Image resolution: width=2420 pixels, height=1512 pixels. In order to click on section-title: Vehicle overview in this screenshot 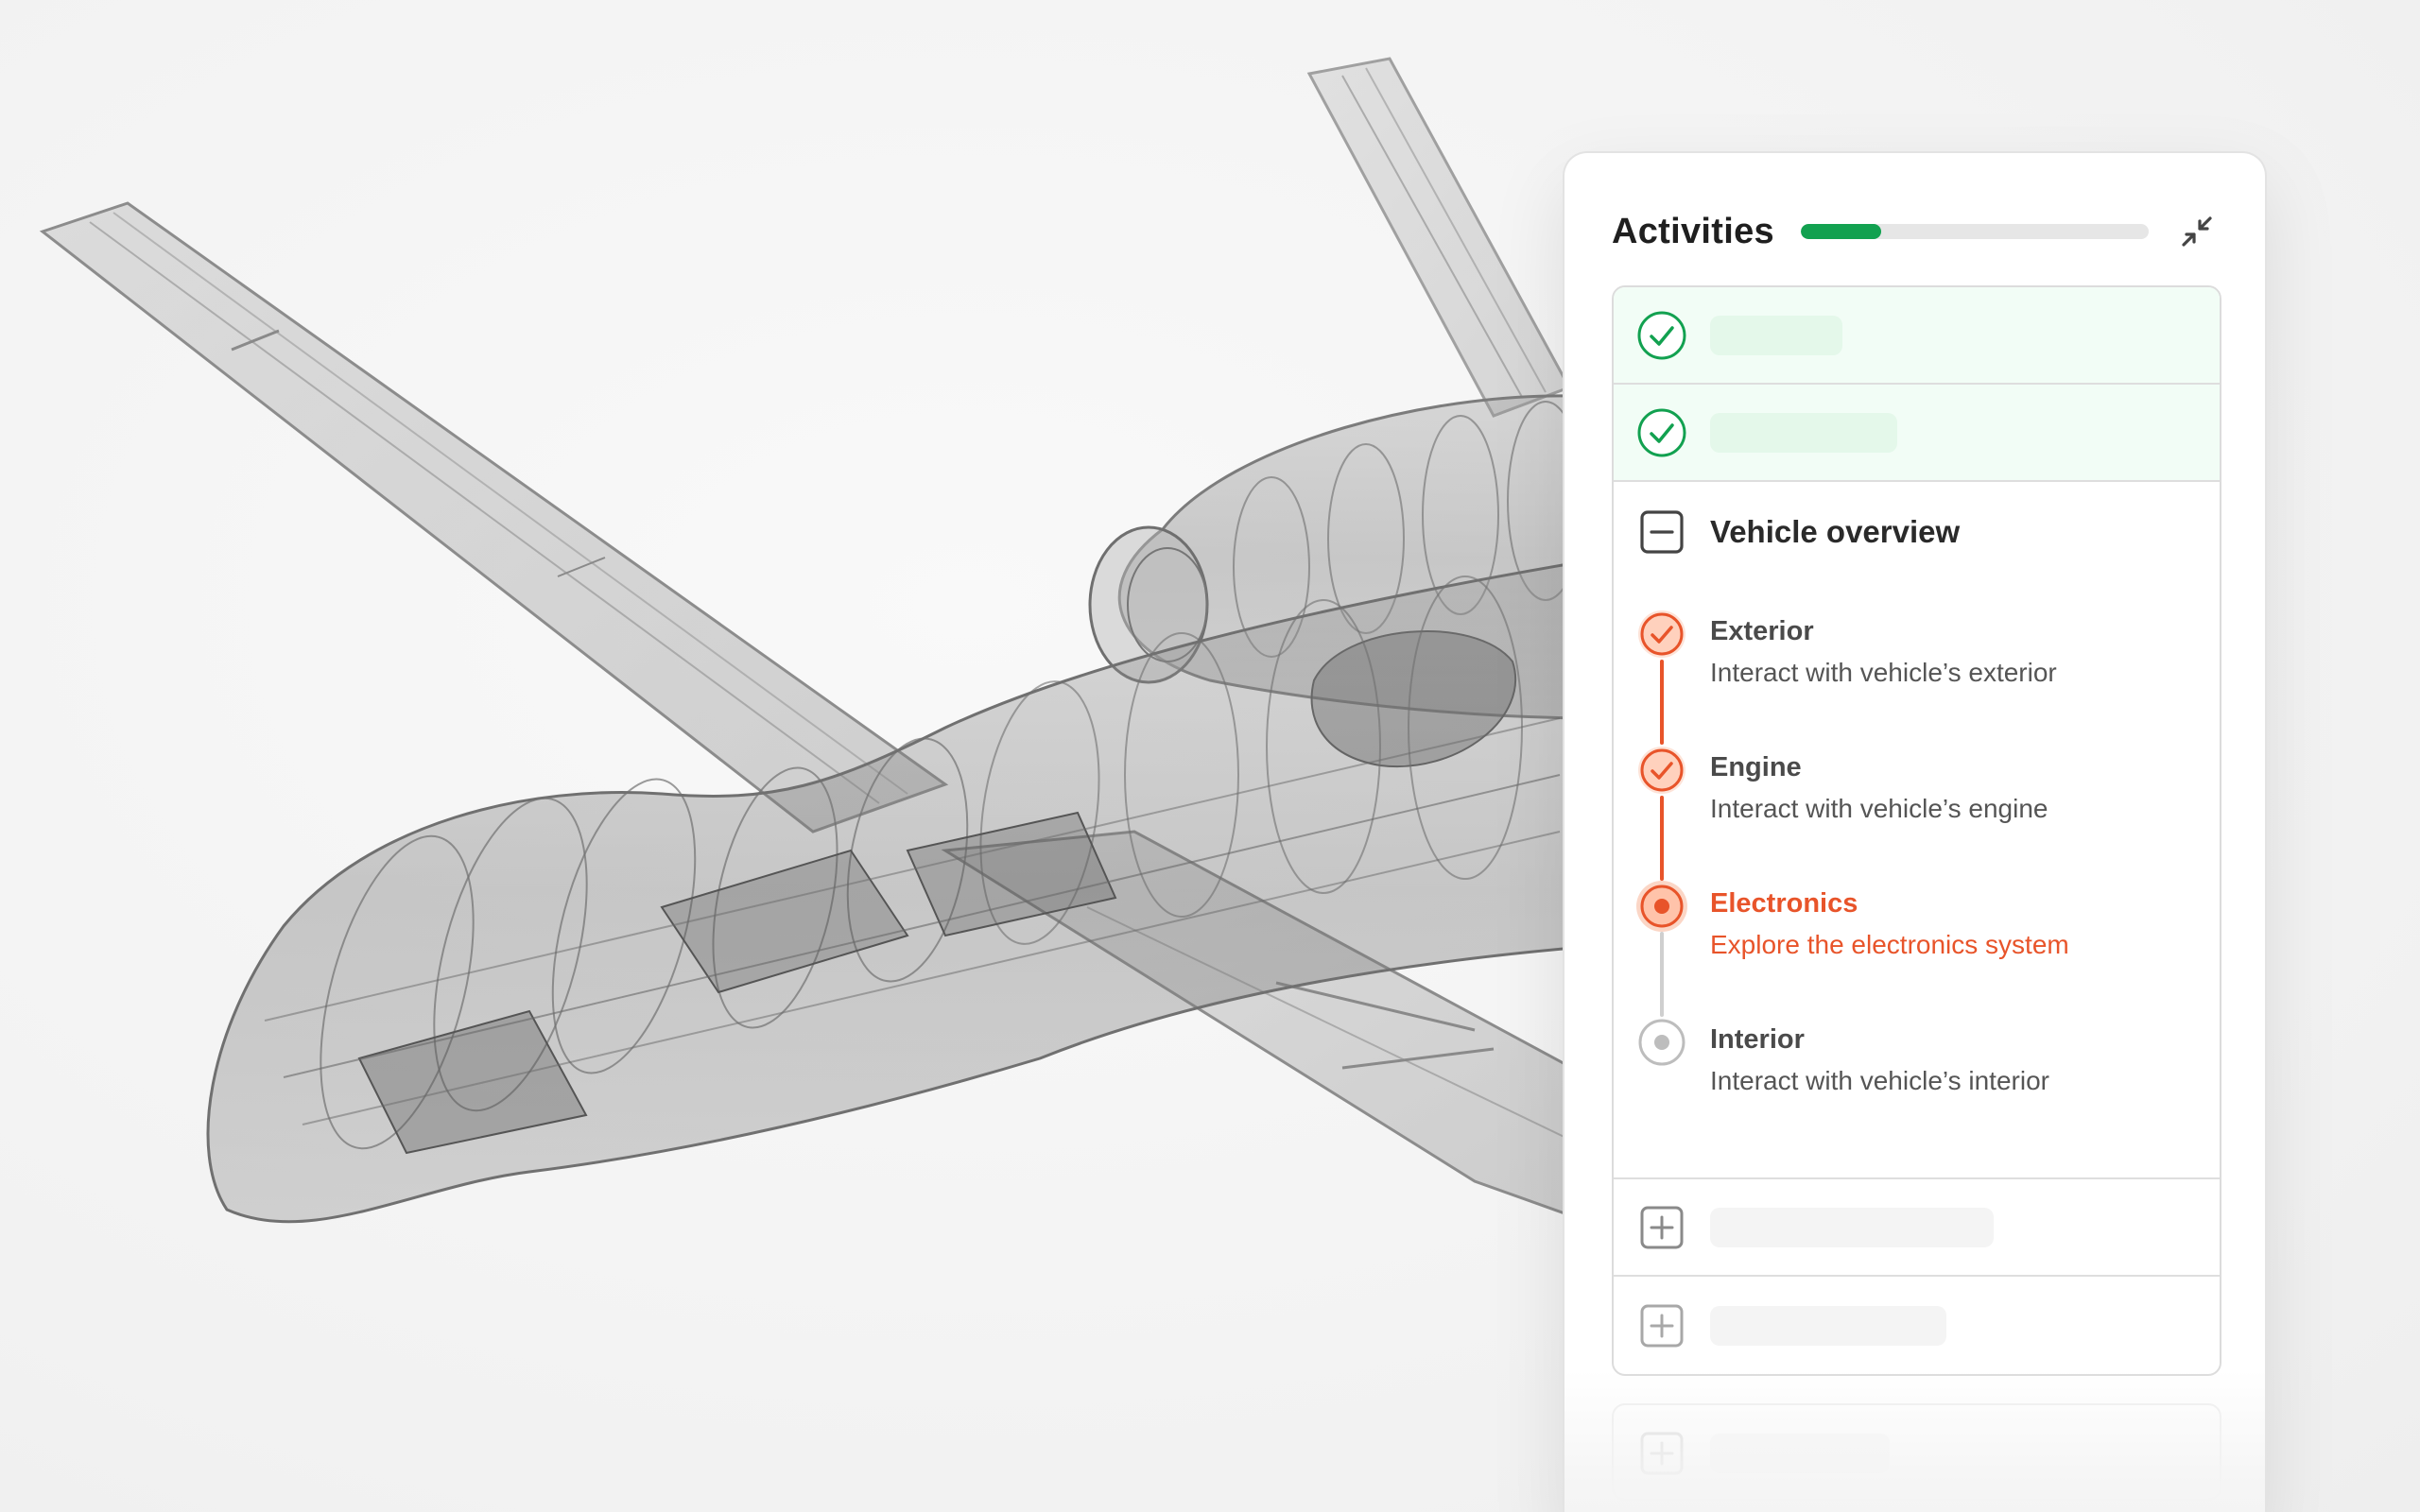, I will do `click(1836, 531)`.